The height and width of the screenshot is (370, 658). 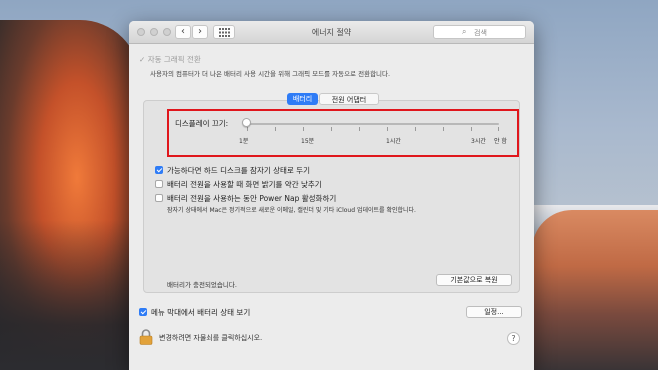 What do you see at coordinates (371, 124) in the screenshot?
I see `display-sleep-slider-track` at bounding box center [371, 124].